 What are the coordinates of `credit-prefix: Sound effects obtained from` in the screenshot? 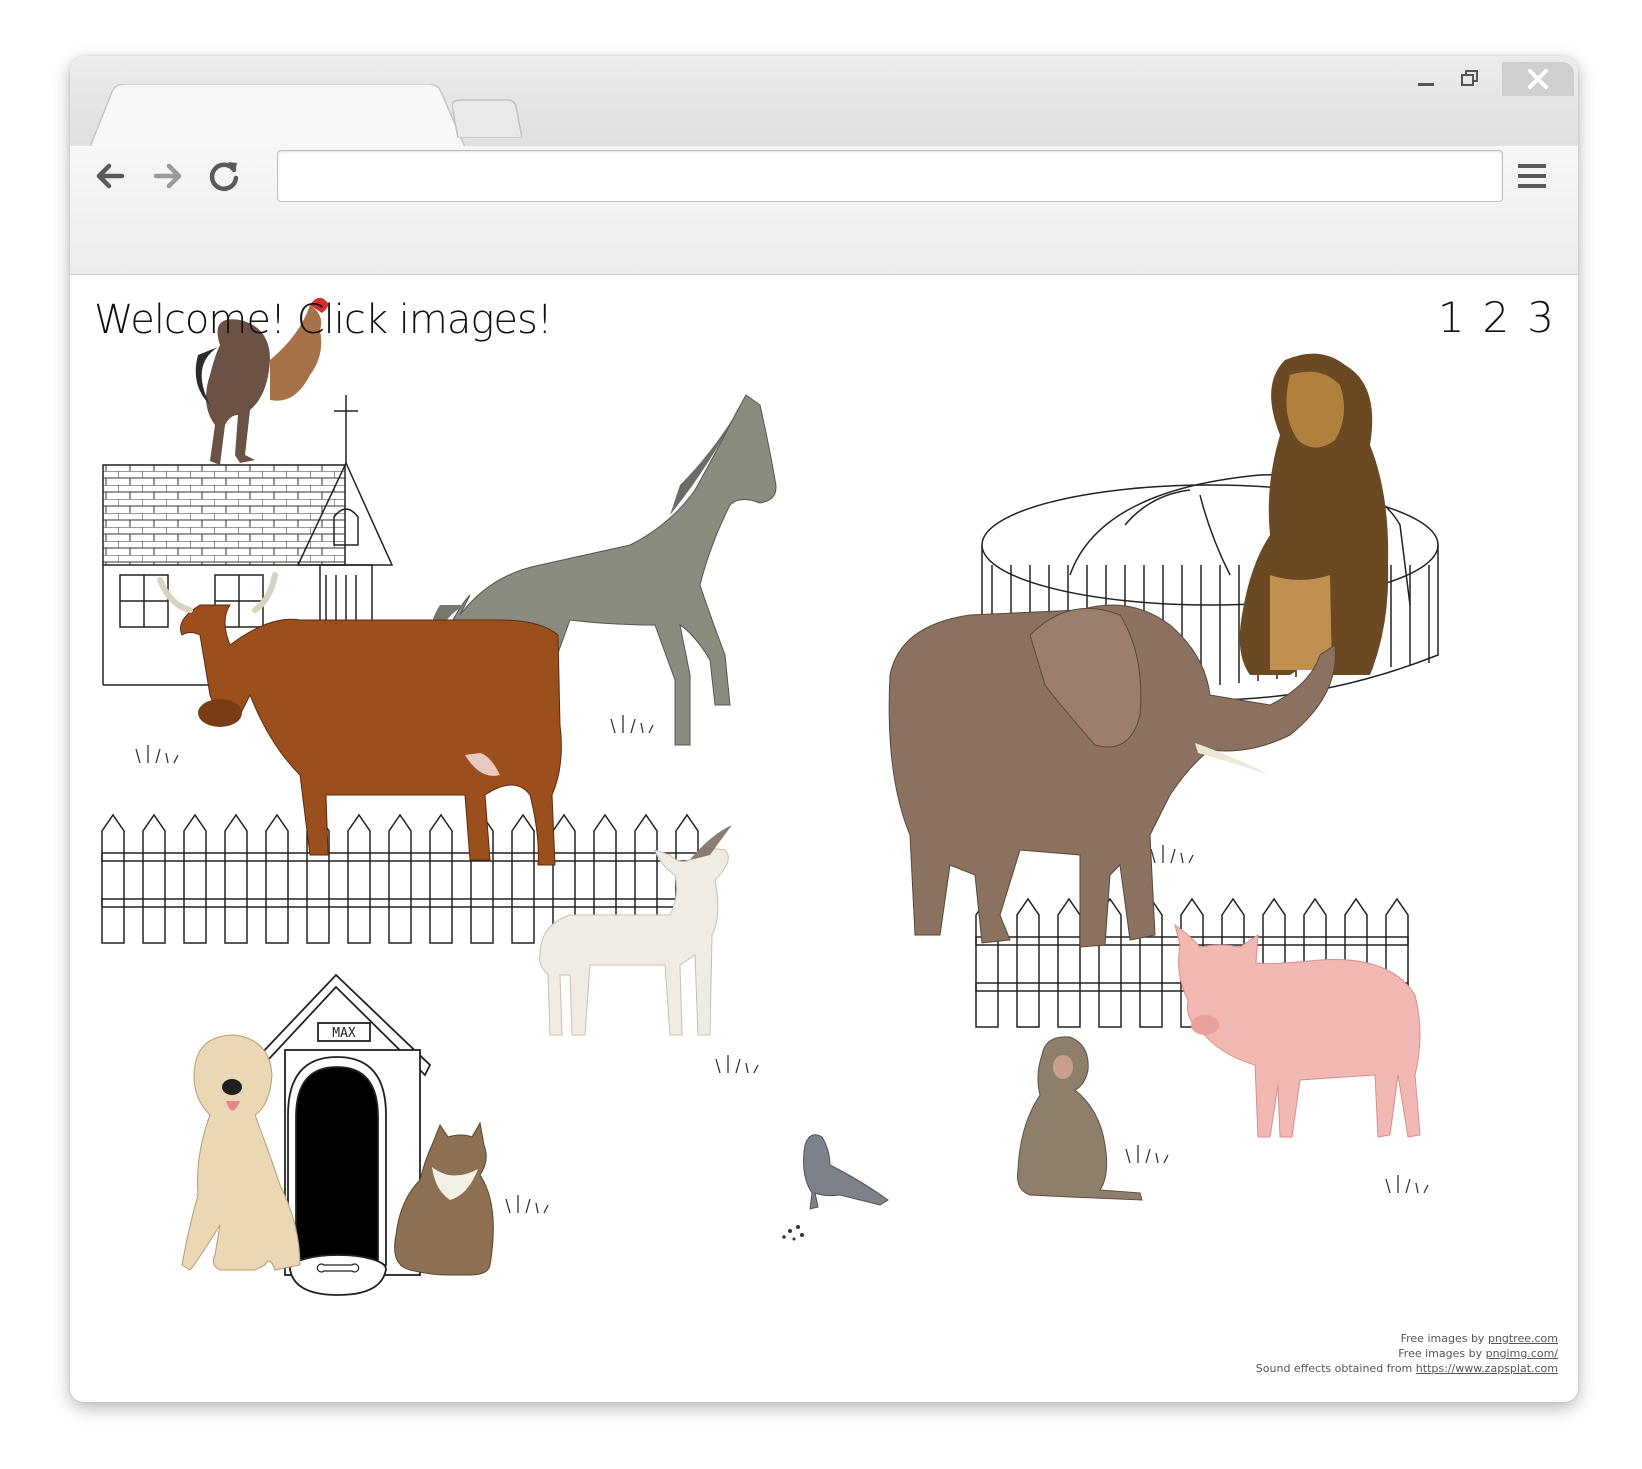 It's located at (1335, 1368).